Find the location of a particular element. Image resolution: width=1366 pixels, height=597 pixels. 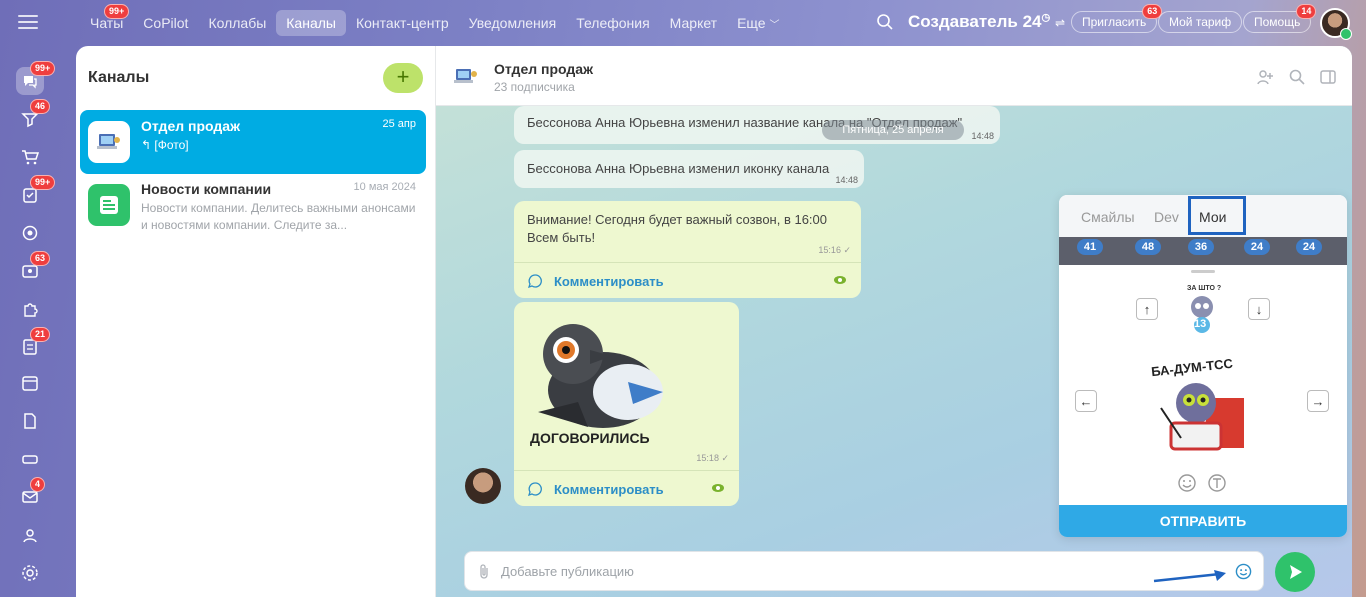

tab-channels: Каналы is located at coordinates (311, 23).